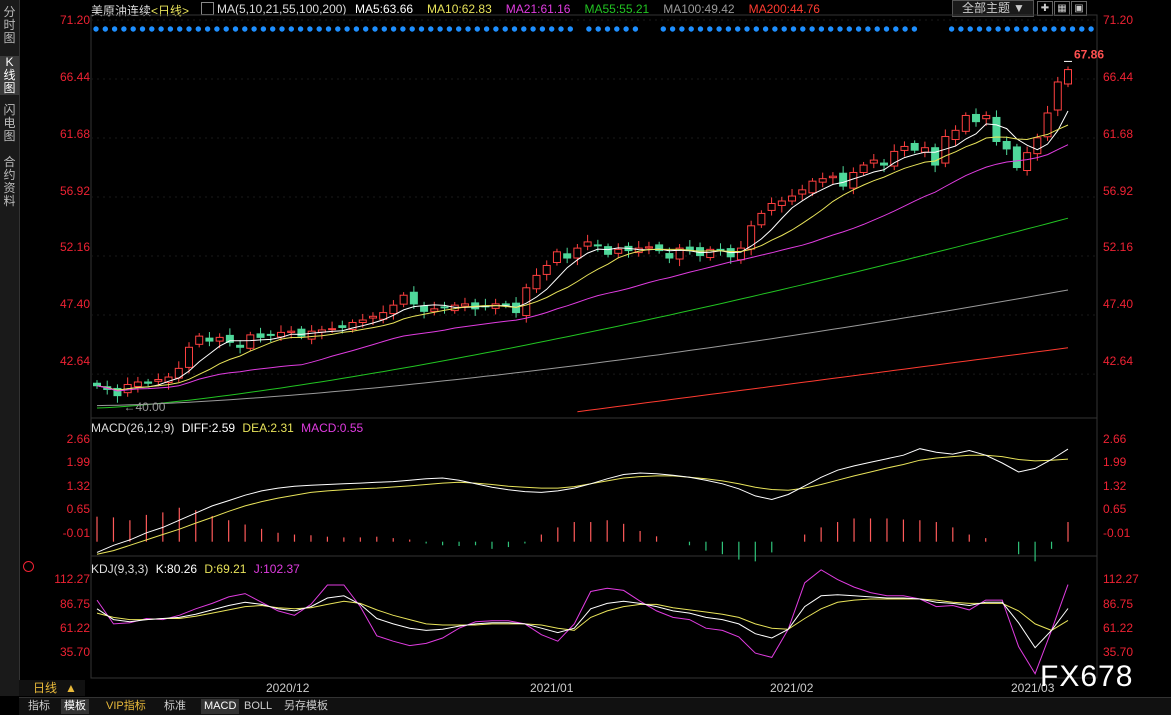 The width and height of the screenshot is (1171, 715). Describe the element at coordinates (220, 706) in the screenshot. I see `tab-macd: MACD` at that location.